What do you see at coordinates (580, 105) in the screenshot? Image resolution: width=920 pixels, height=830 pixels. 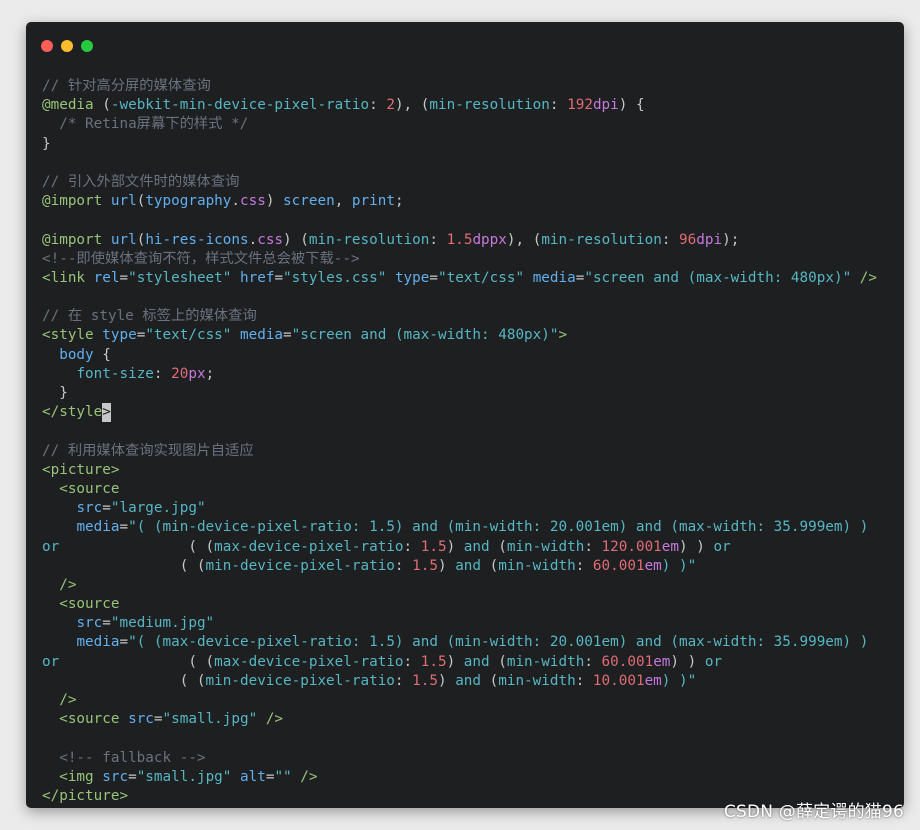 I see `code-token: 192` at bounding box center [580, 105].